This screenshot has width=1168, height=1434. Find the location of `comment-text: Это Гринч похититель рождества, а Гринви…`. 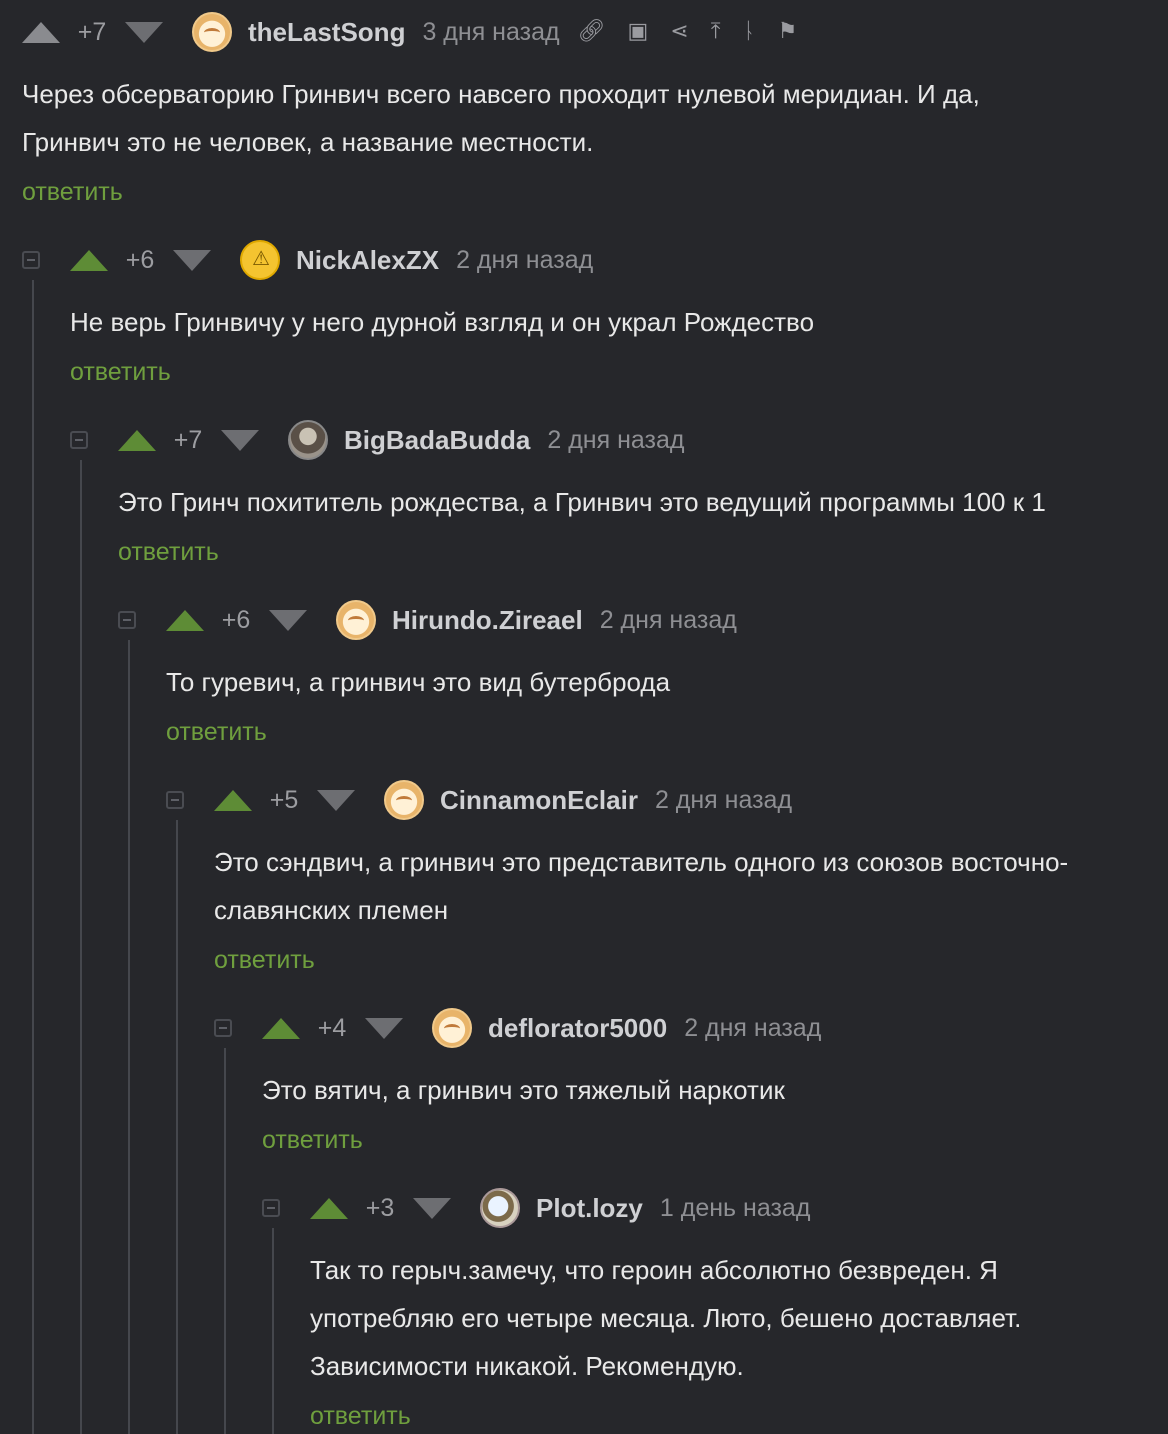

comment-text: Это Гринч похититель рождества, а Гринви… is located at coordinates (582, 502).